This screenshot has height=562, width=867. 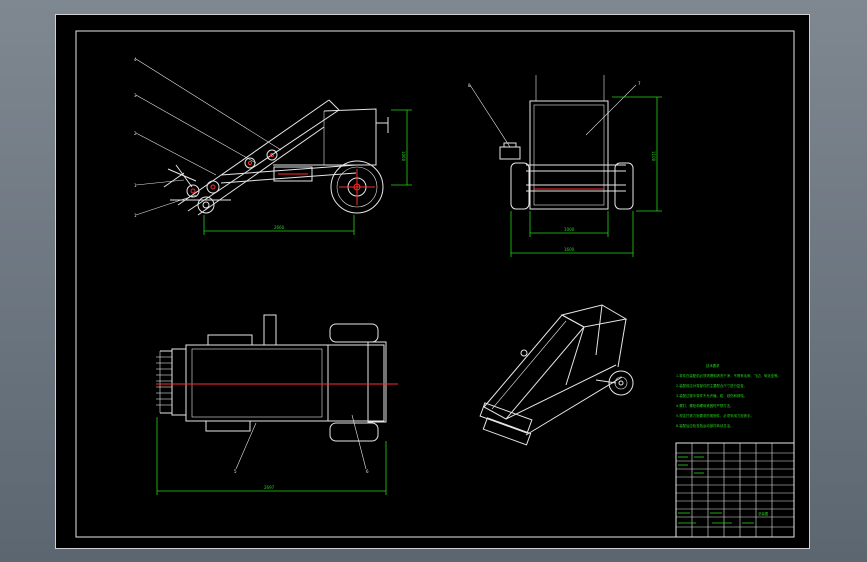 What do you see at coordinates (735, 490) in the screenshot?
I see `title-block: 总装图` at bounding box center [735, 490].